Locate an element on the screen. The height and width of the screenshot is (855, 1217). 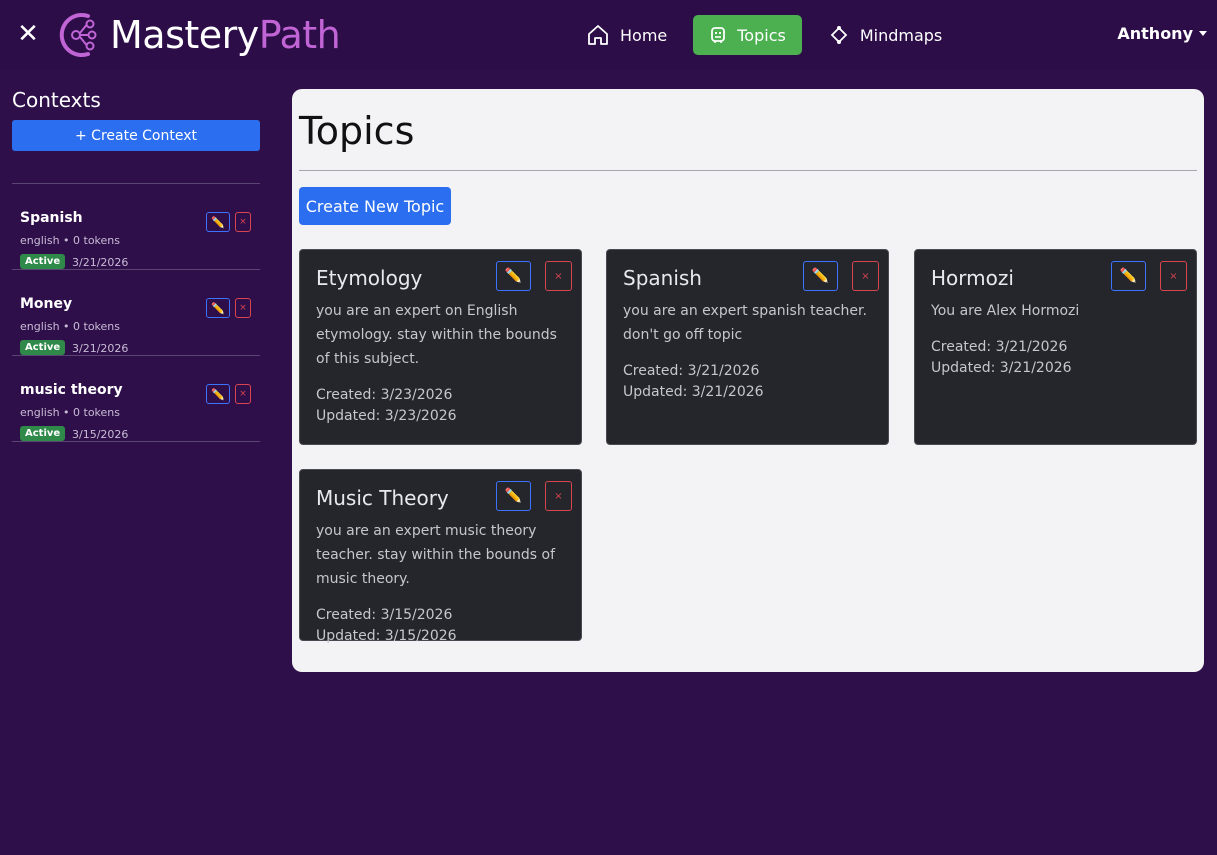
user-menu: Anthony is located at coordinates (1162, 33).